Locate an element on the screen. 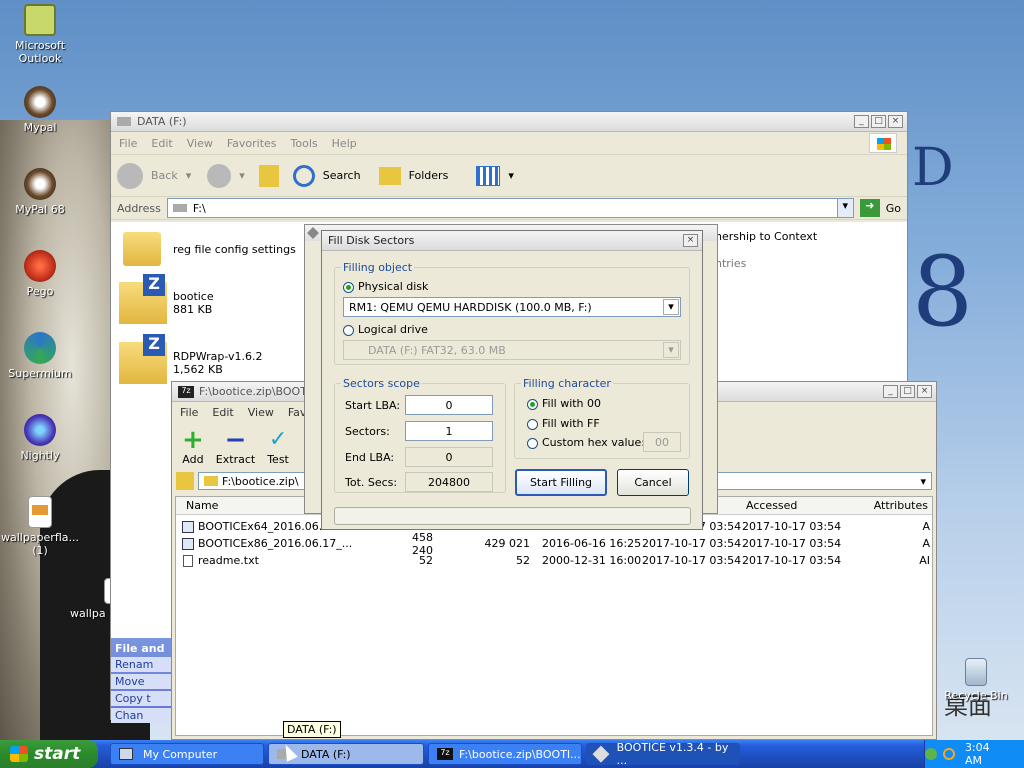 The width and height of the screenshot is (1024, 768). logical-drive-radio: Logical drive is located at coordinates (385, 329).